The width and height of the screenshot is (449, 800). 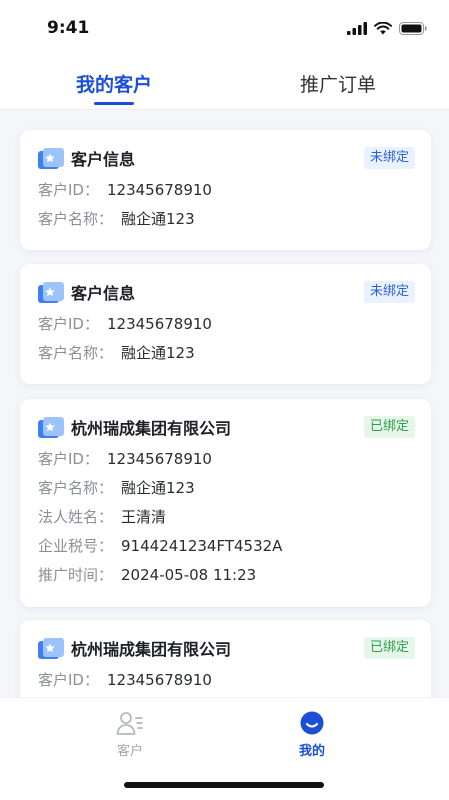 I want to click on field-legal-person: 法人姓名： 王清清, so click(x=225, y=517).